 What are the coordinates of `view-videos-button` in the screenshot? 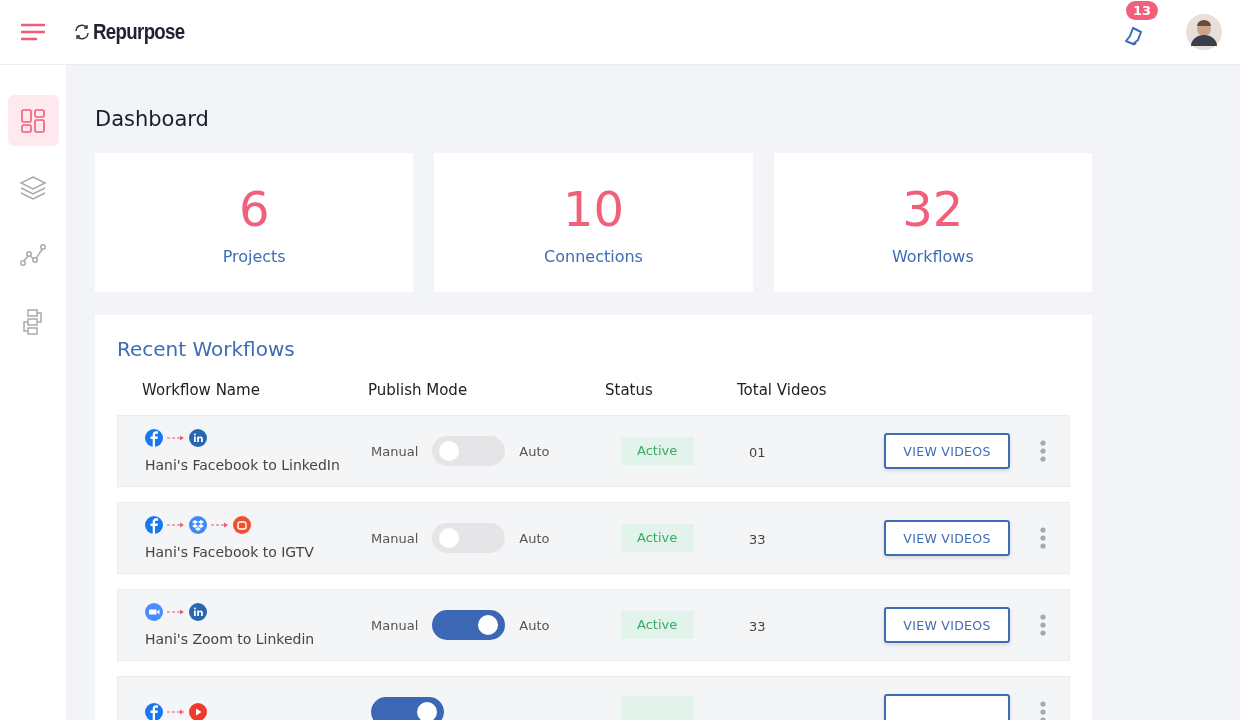 It's located at (947, 707).